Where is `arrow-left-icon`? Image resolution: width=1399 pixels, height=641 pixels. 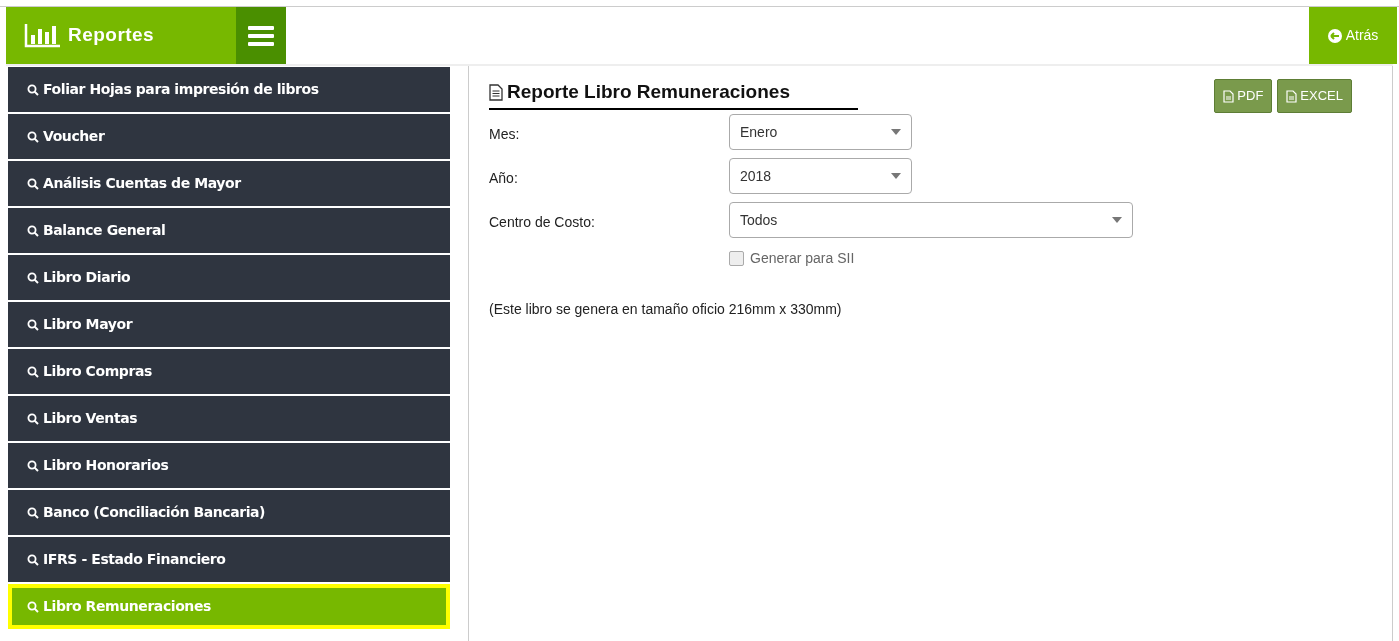 arrow-left-icon is located at coordinates (1334, 35).